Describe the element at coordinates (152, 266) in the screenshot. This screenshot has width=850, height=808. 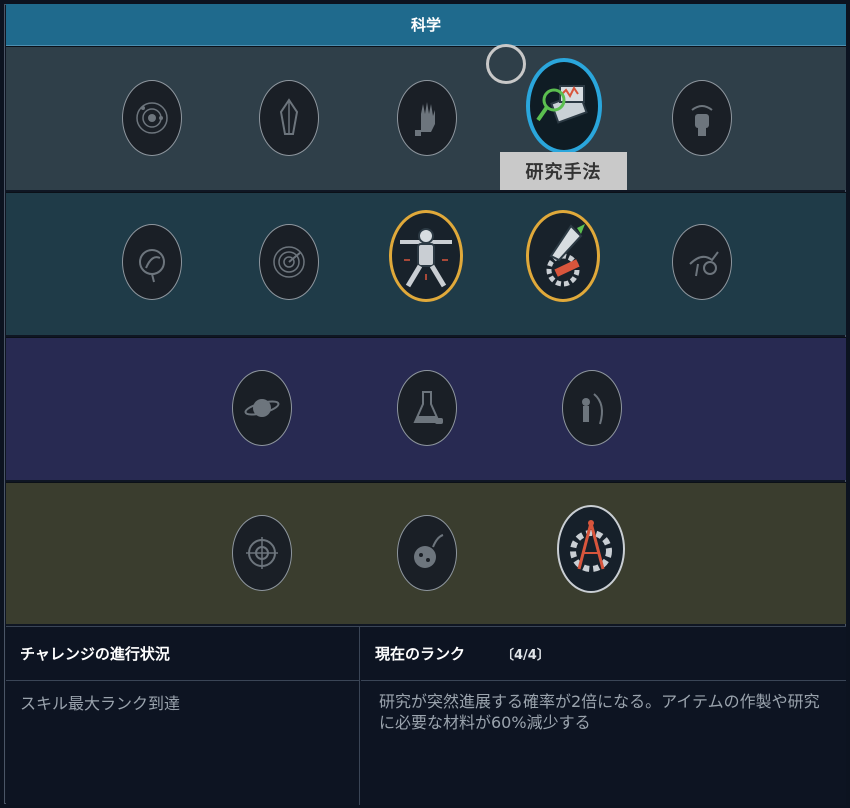
I see `planet-scan-icon` at that location.